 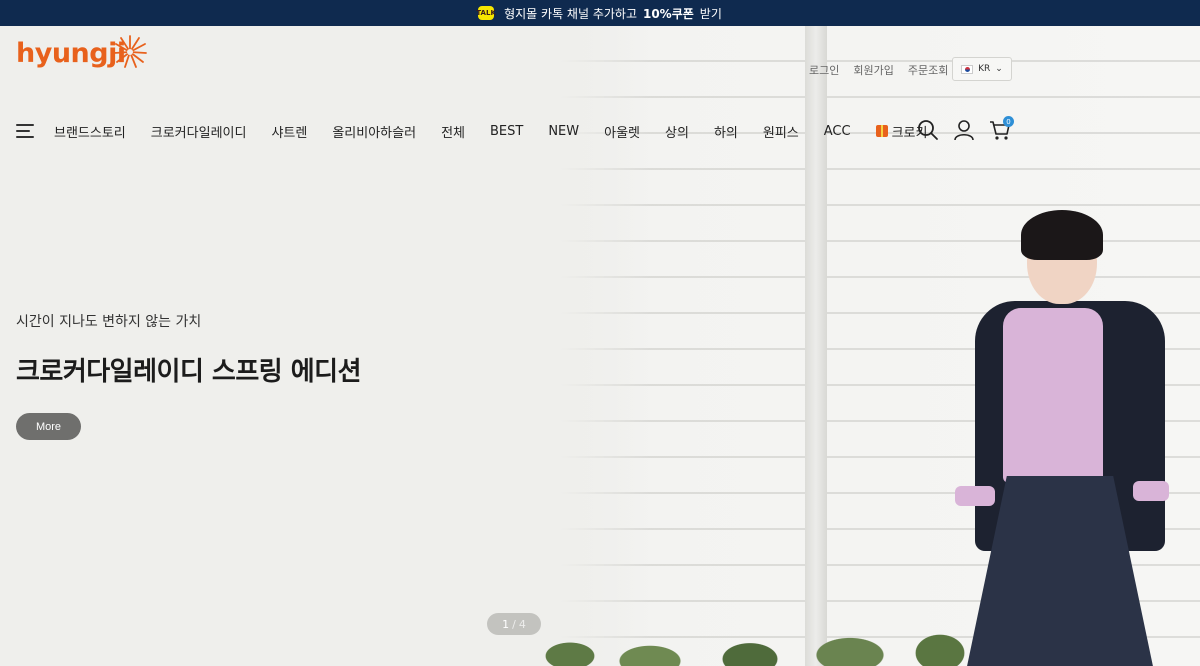 I want to click on sun-burst-icon, so click(x=130, y=51).